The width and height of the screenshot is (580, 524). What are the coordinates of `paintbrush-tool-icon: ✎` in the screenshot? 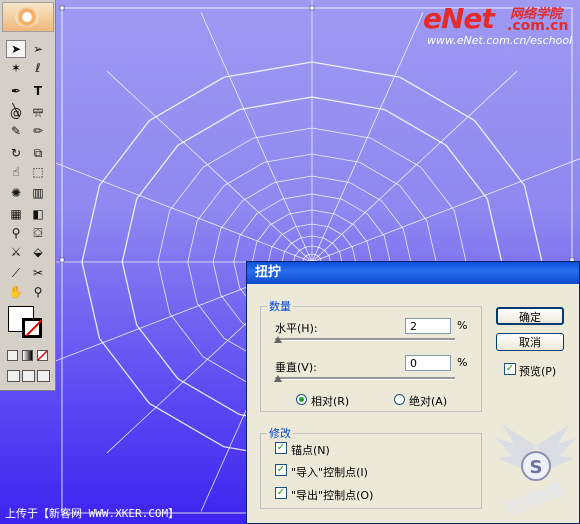 It's located at (16, 131).